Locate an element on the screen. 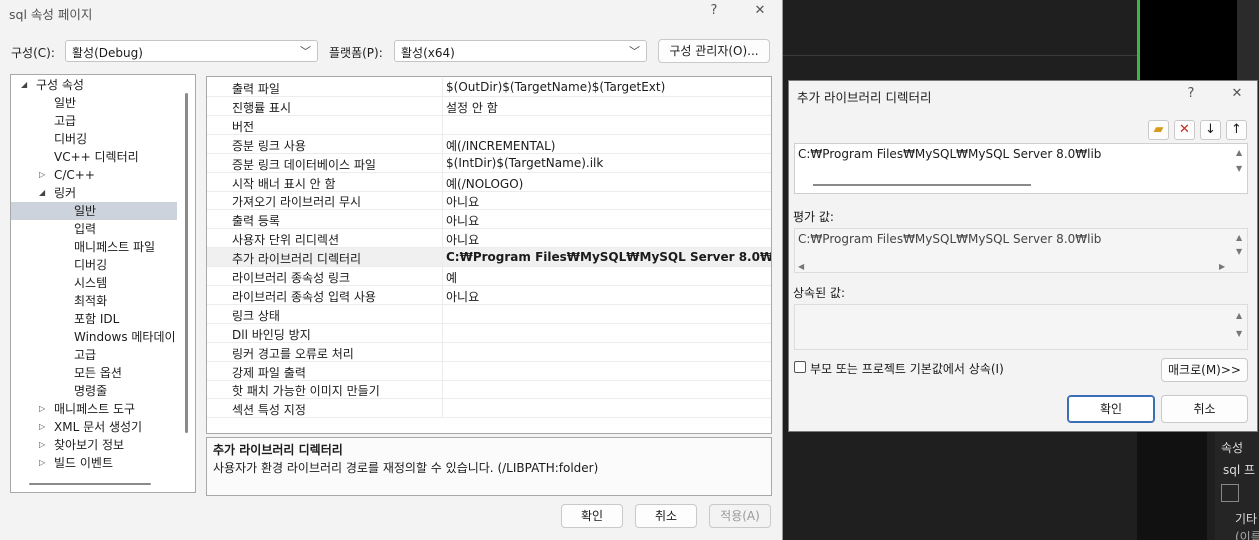  lib-ok-button: 확인 is located at coordinates (1111, 409).